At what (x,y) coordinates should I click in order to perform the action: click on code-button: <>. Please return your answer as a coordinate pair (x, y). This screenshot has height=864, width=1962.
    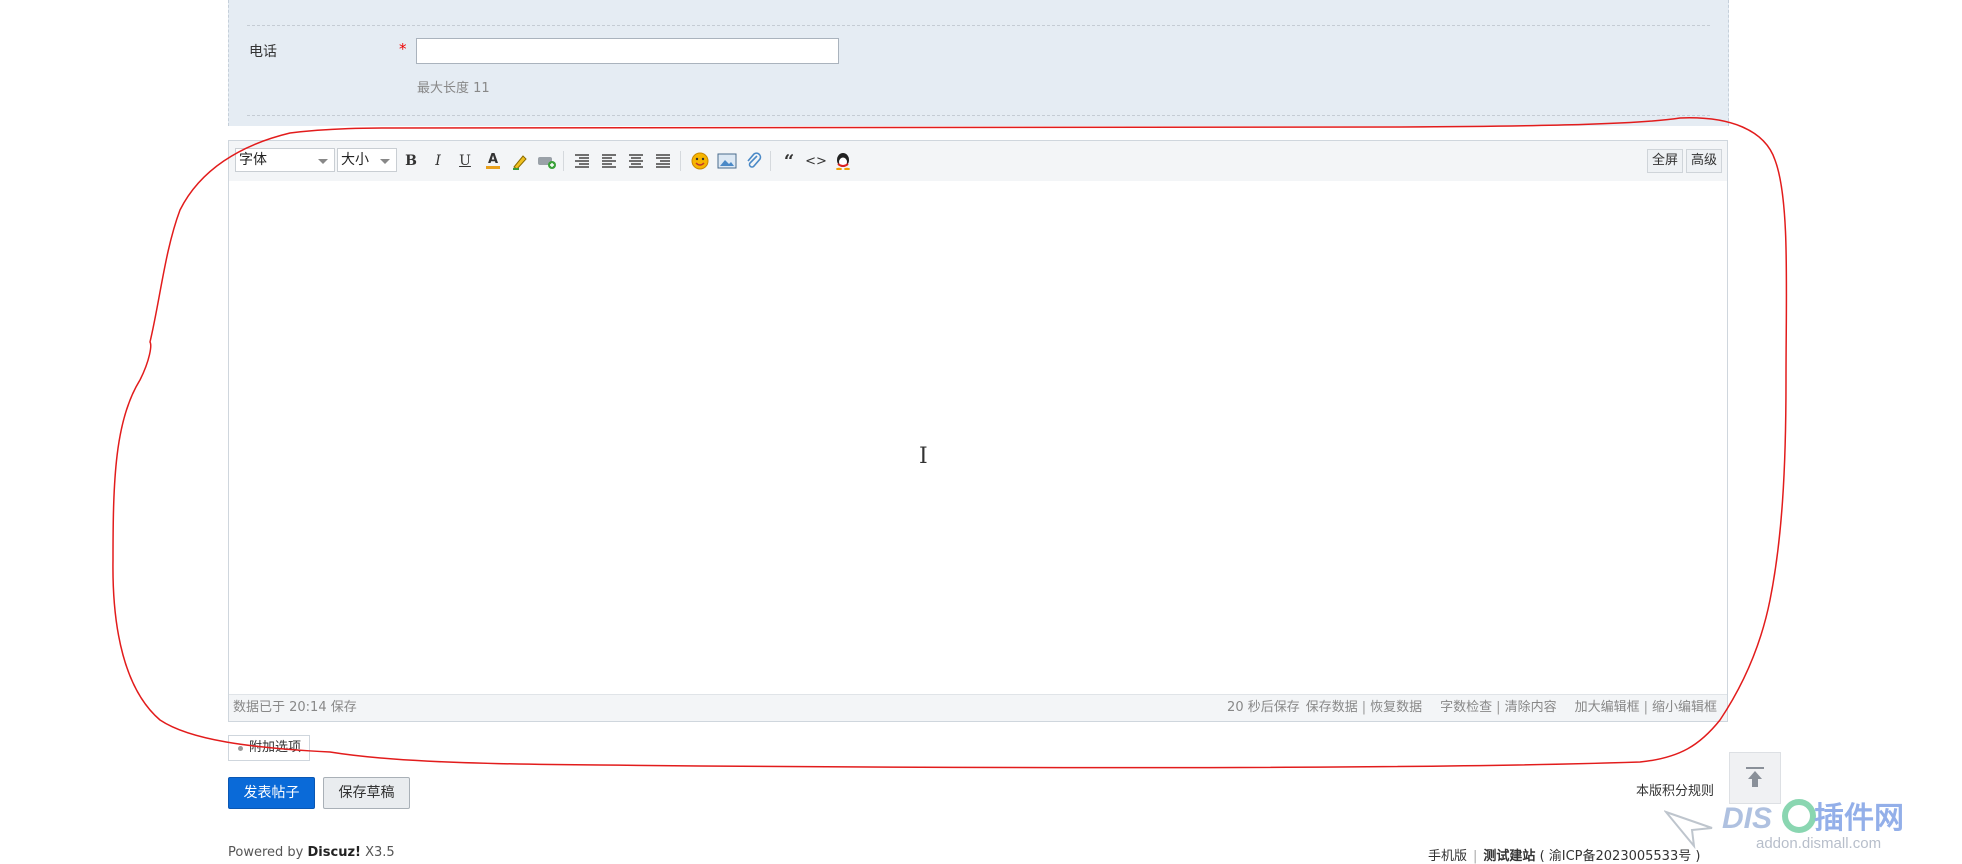
    Looking at the image, I should click on (816, 161).